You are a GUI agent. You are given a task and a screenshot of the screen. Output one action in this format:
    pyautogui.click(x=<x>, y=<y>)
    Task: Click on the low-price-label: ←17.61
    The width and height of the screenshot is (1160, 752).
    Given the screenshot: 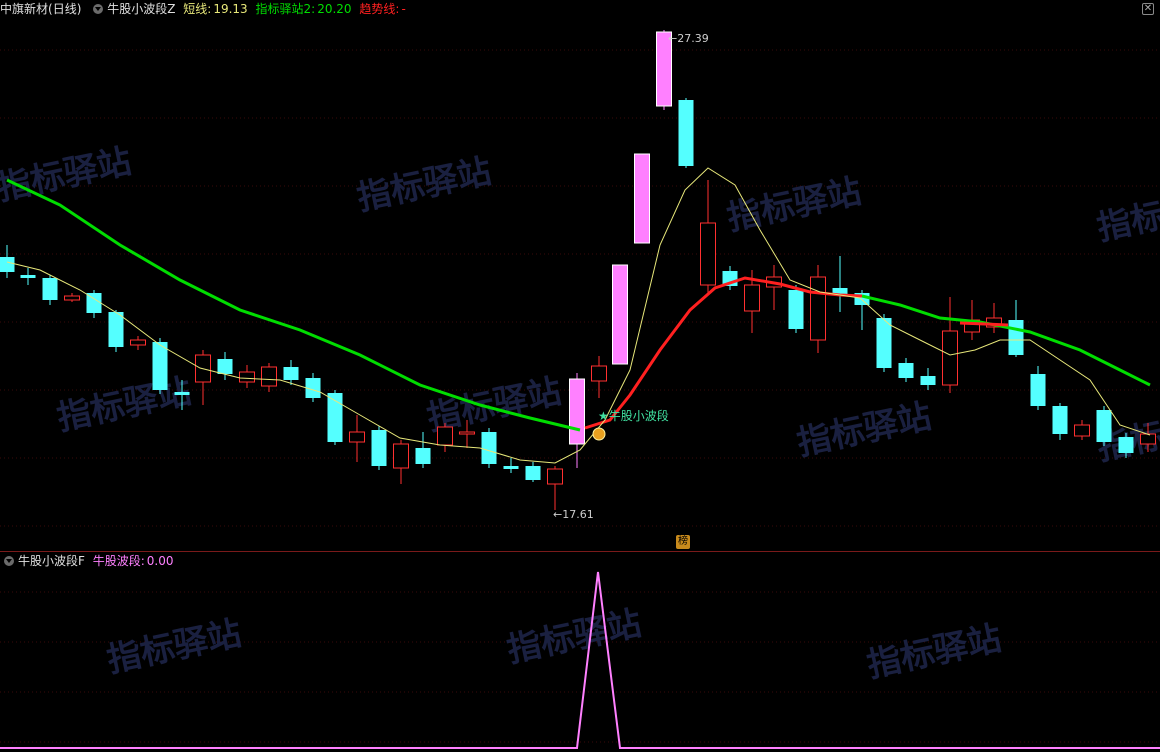 What is the action you would take?
    pyautogui.click(x=573, y=514)
    